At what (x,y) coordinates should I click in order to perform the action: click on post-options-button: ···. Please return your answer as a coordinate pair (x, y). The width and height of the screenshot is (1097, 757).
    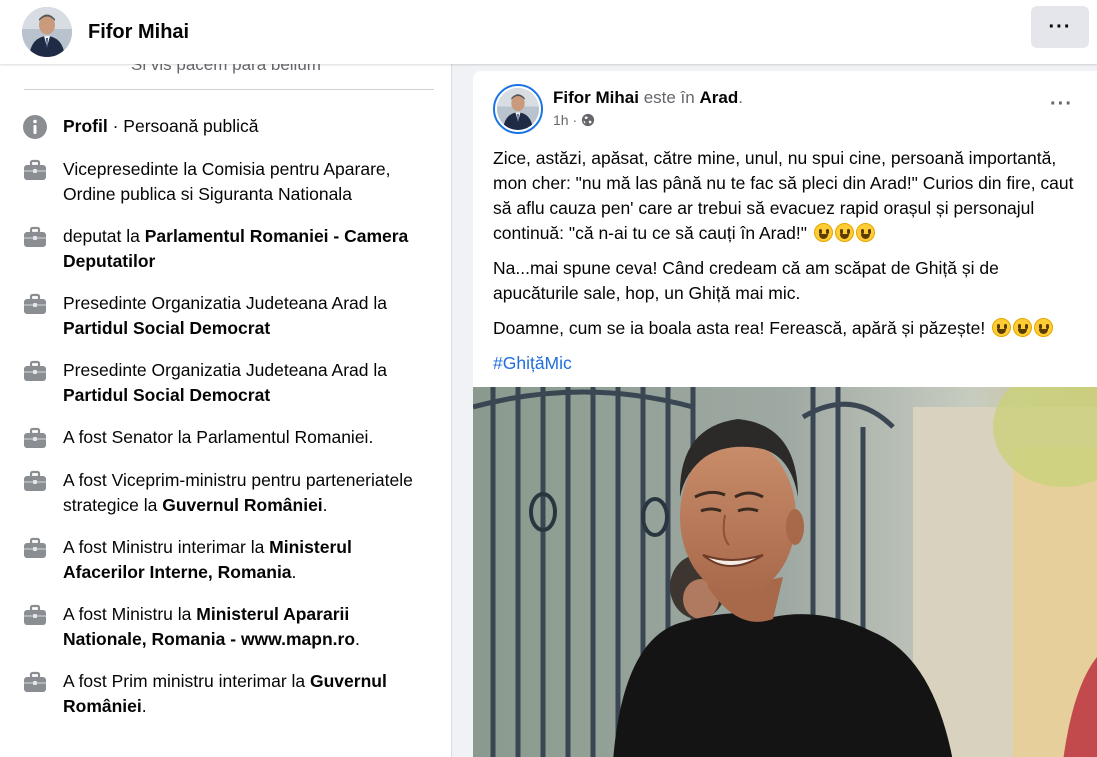
    Looking at the image, I should click on (1061, 104).